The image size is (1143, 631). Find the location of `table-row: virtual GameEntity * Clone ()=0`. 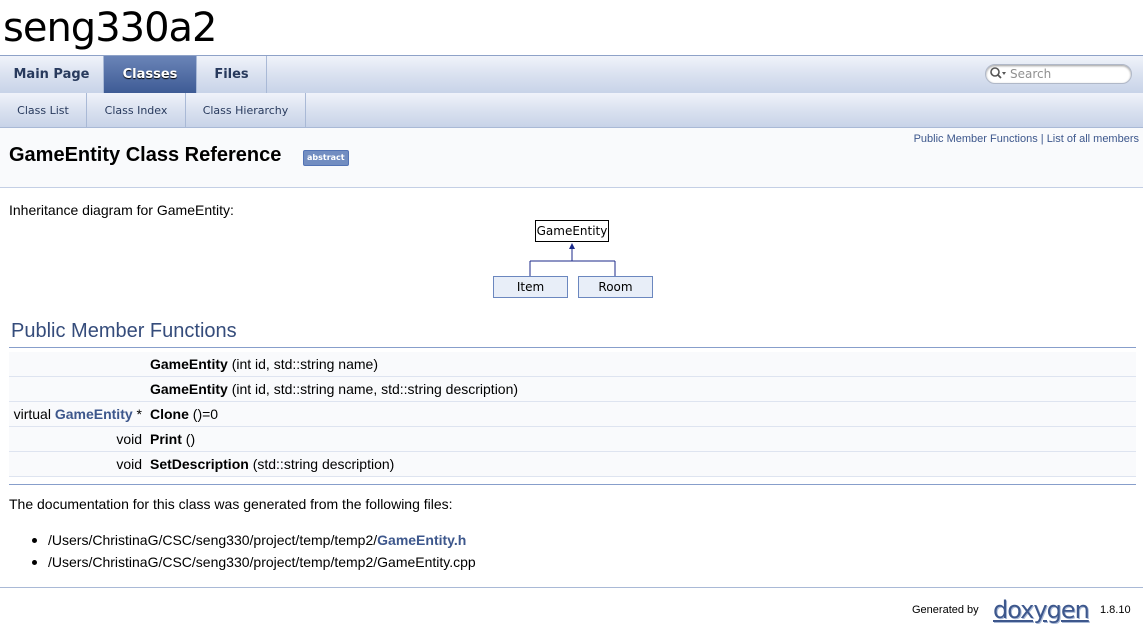

table-row: virtual GameEntity * Clone ()=0 is located at coordinates (572, 414).